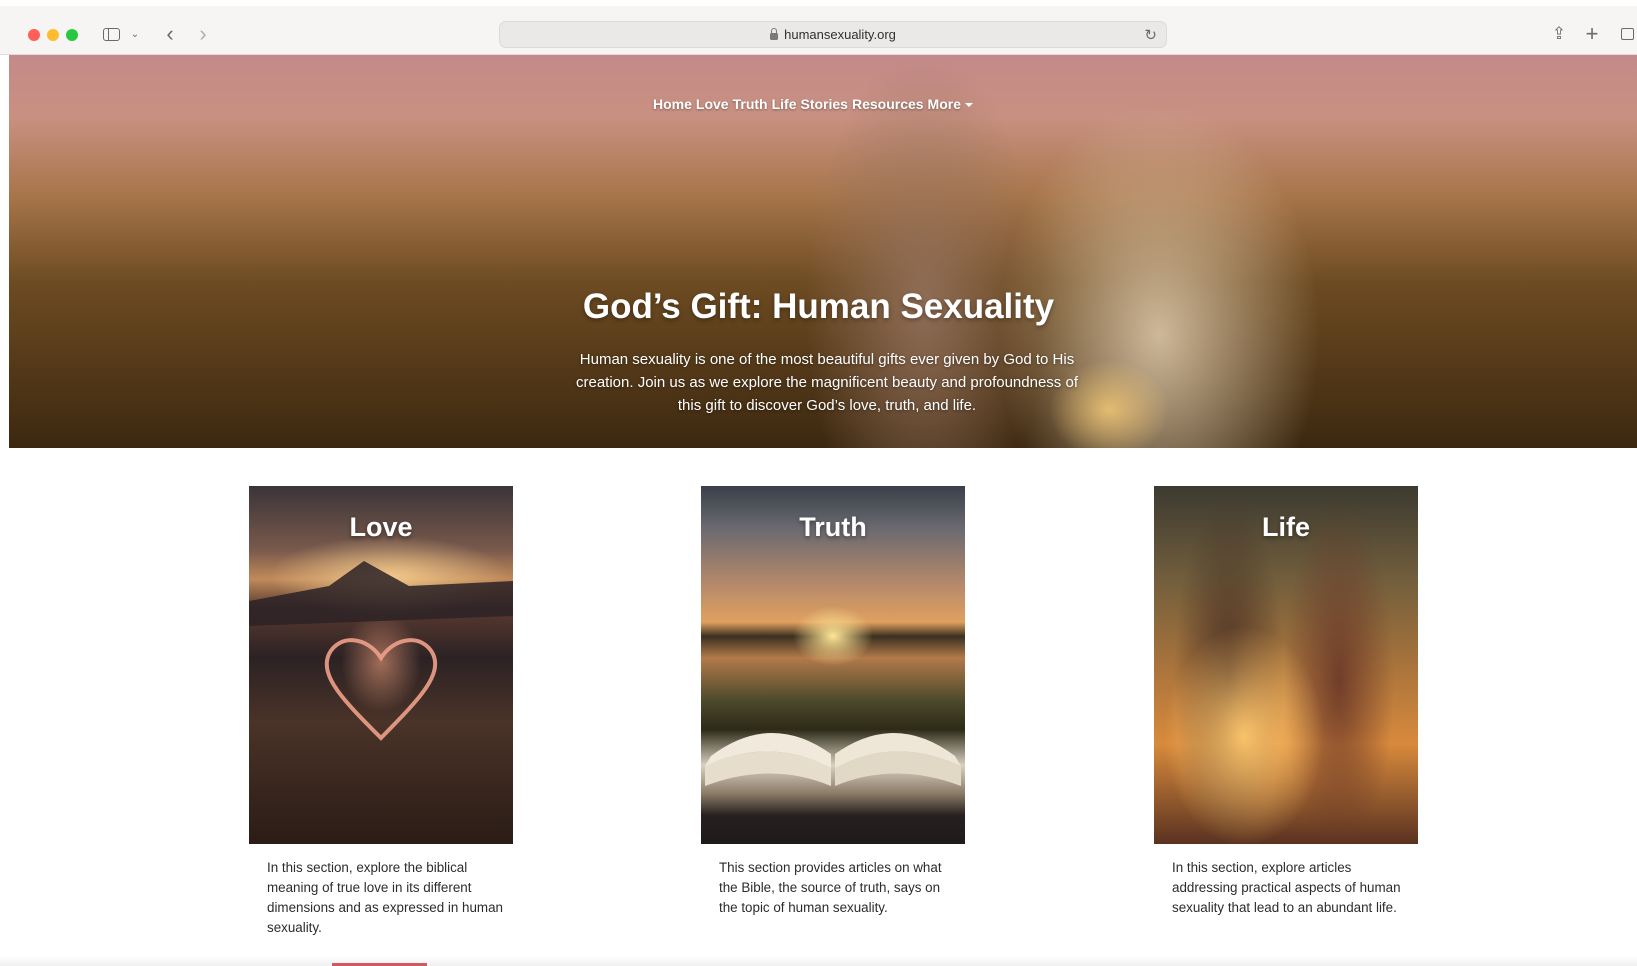  I want to click on caret-down-icon, so click(969, 105).